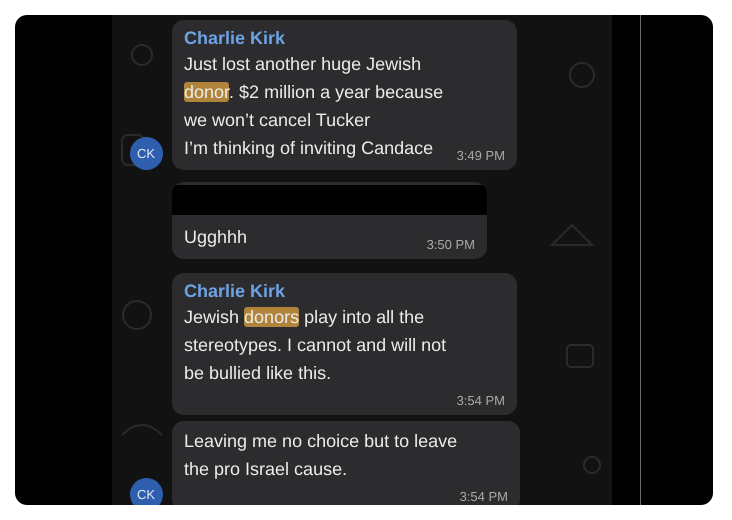 The width and height of the screenshot is (732, 520). I want to click on message-text: Ugghhh, so click(216, 237).